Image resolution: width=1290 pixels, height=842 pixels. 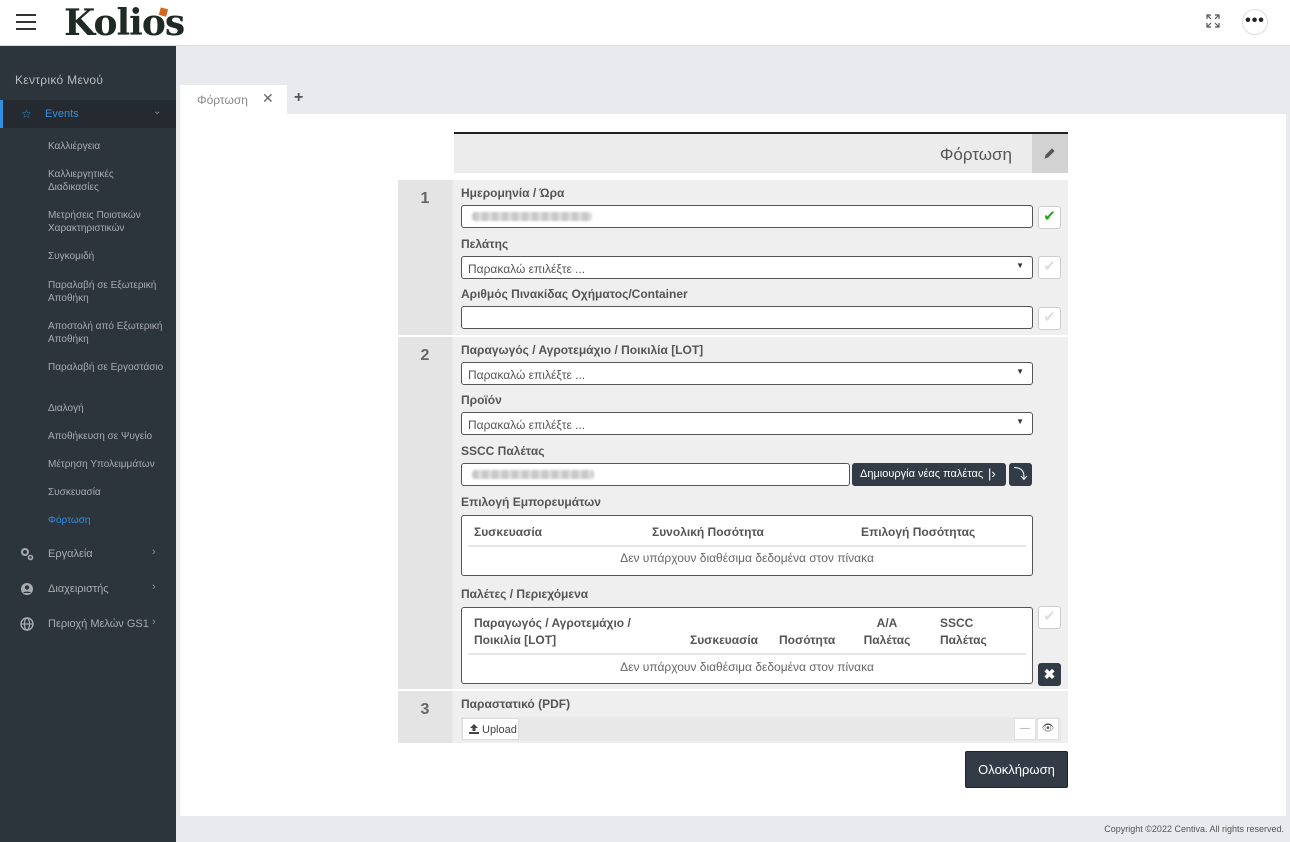 I want to click on sidebar-item: Περιοχή Μελών GS1 ›, so click(x=88, y=625).